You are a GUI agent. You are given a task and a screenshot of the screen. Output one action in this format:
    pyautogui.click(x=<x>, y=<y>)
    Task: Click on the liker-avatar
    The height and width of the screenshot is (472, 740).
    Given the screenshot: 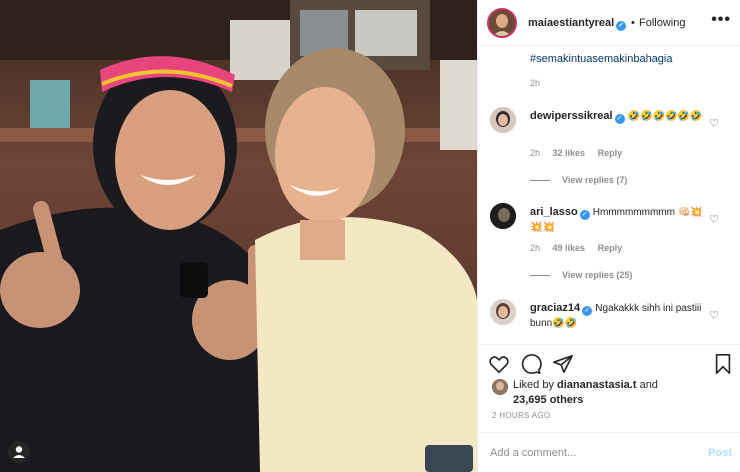 What is the action you would take?
    pyautogui.click(x=500, y=387)
    